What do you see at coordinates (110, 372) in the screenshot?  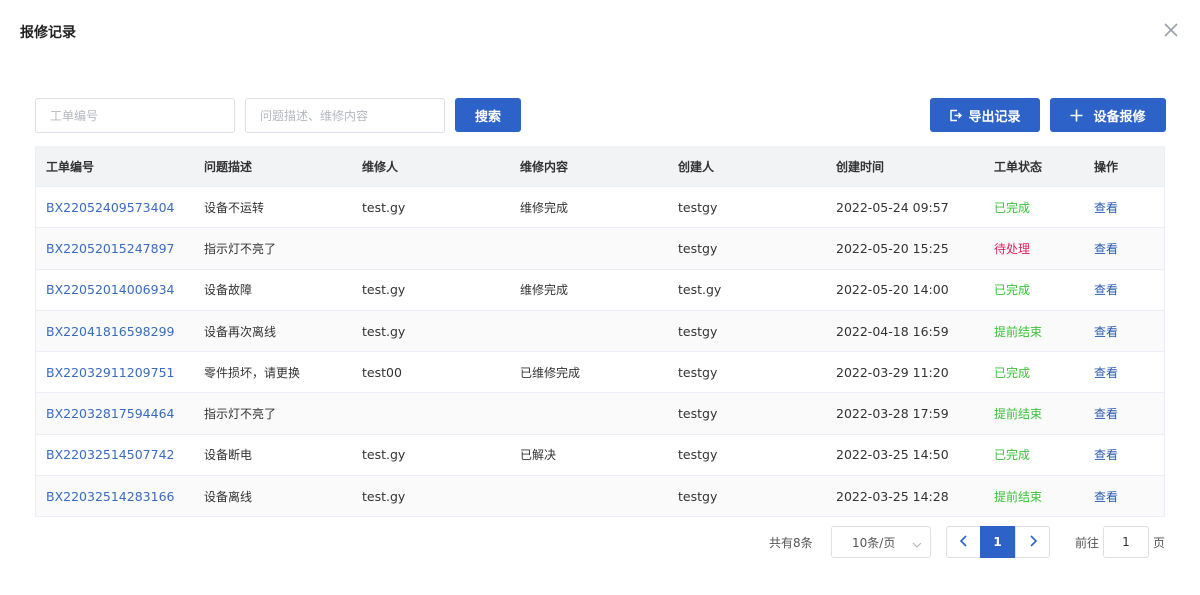 I see `cell-order-no: BX22032911209751` at bounding box center [110, 372].